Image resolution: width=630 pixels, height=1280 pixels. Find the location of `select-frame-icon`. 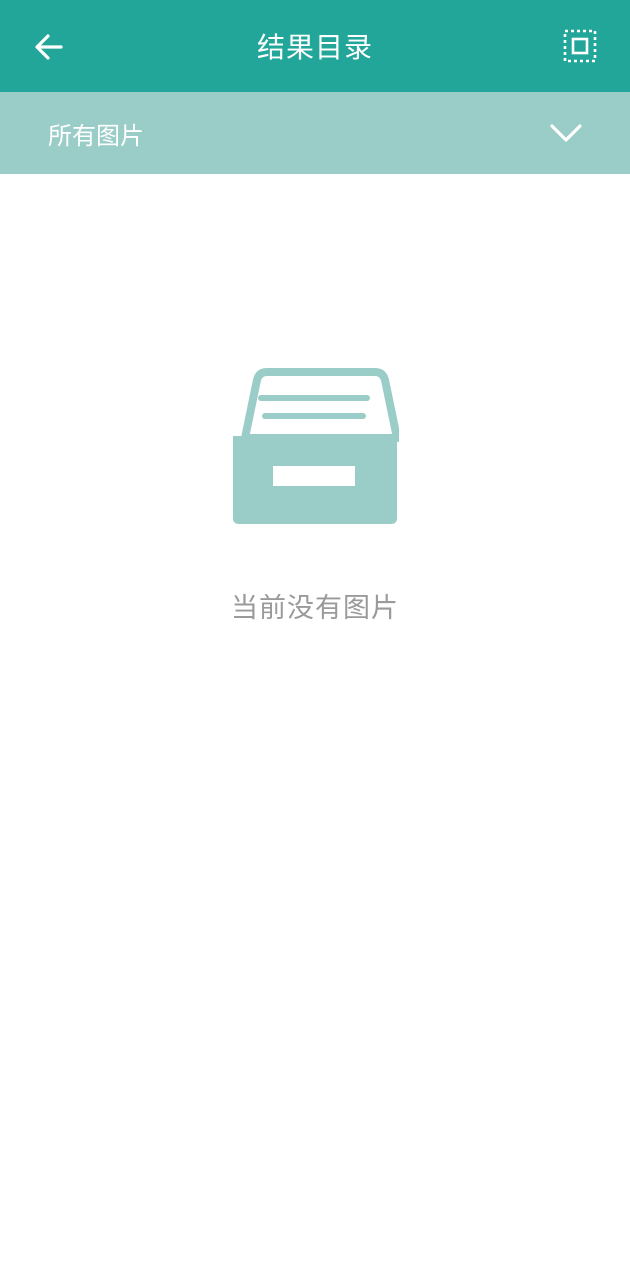

select-frame-icon is located at coordinates (580, 46).